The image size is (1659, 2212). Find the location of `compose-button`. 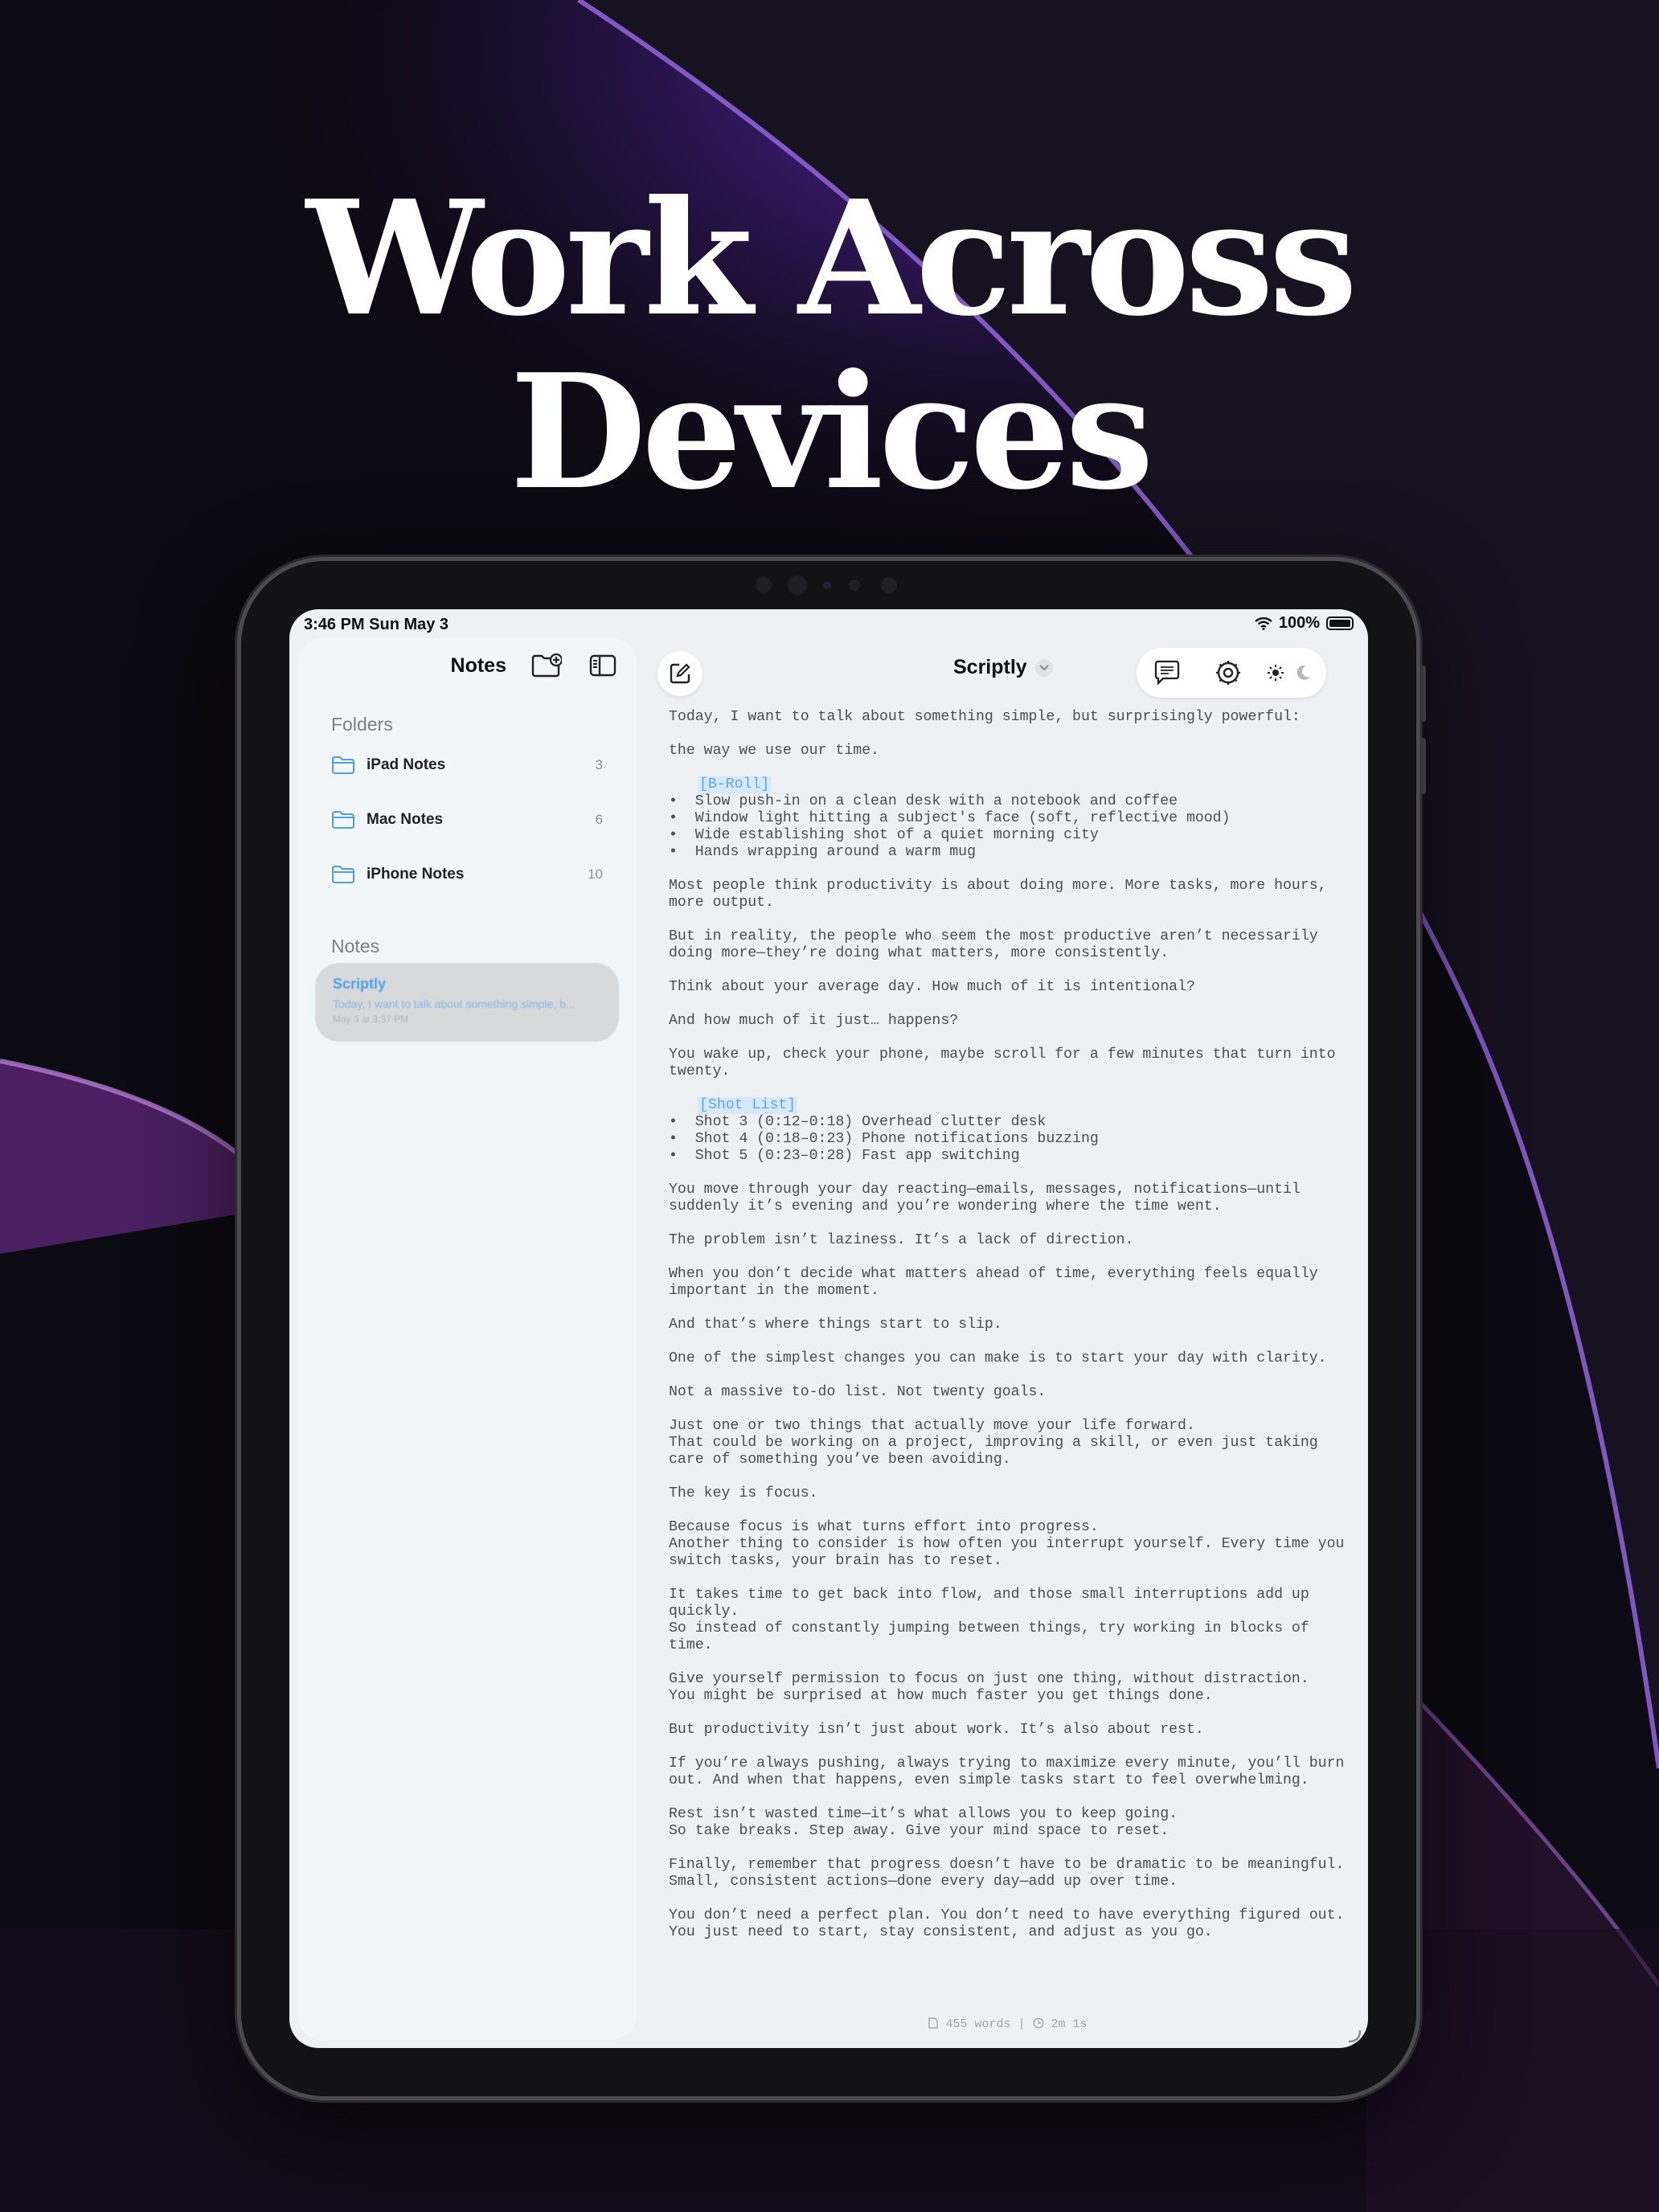

compose-button is located at coordinates (680, 673).